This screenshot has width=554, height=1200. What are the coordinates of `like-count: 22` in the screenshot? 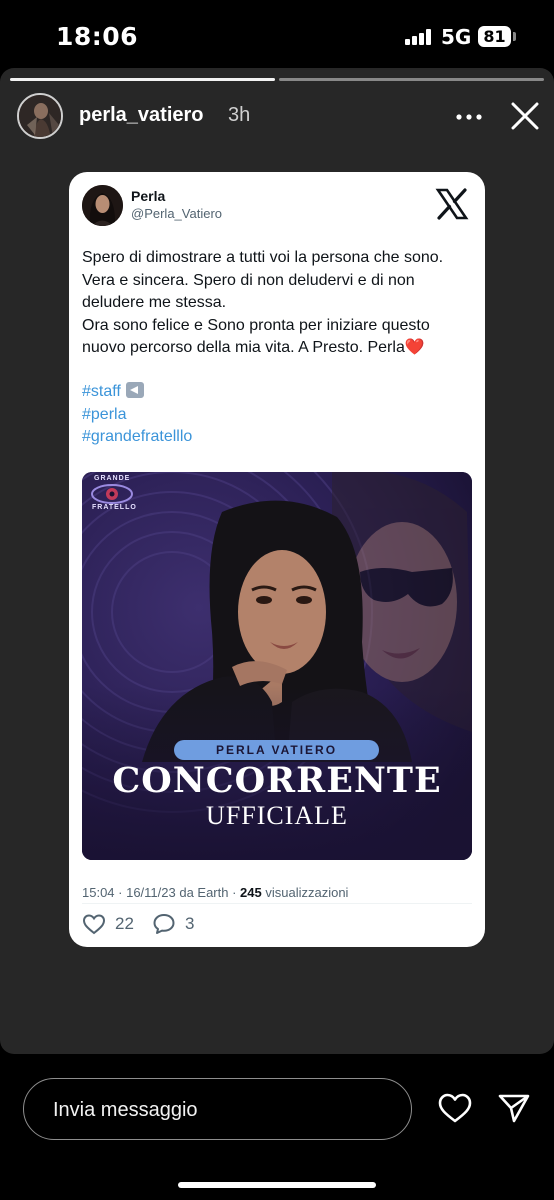 It's located at (124, 923).